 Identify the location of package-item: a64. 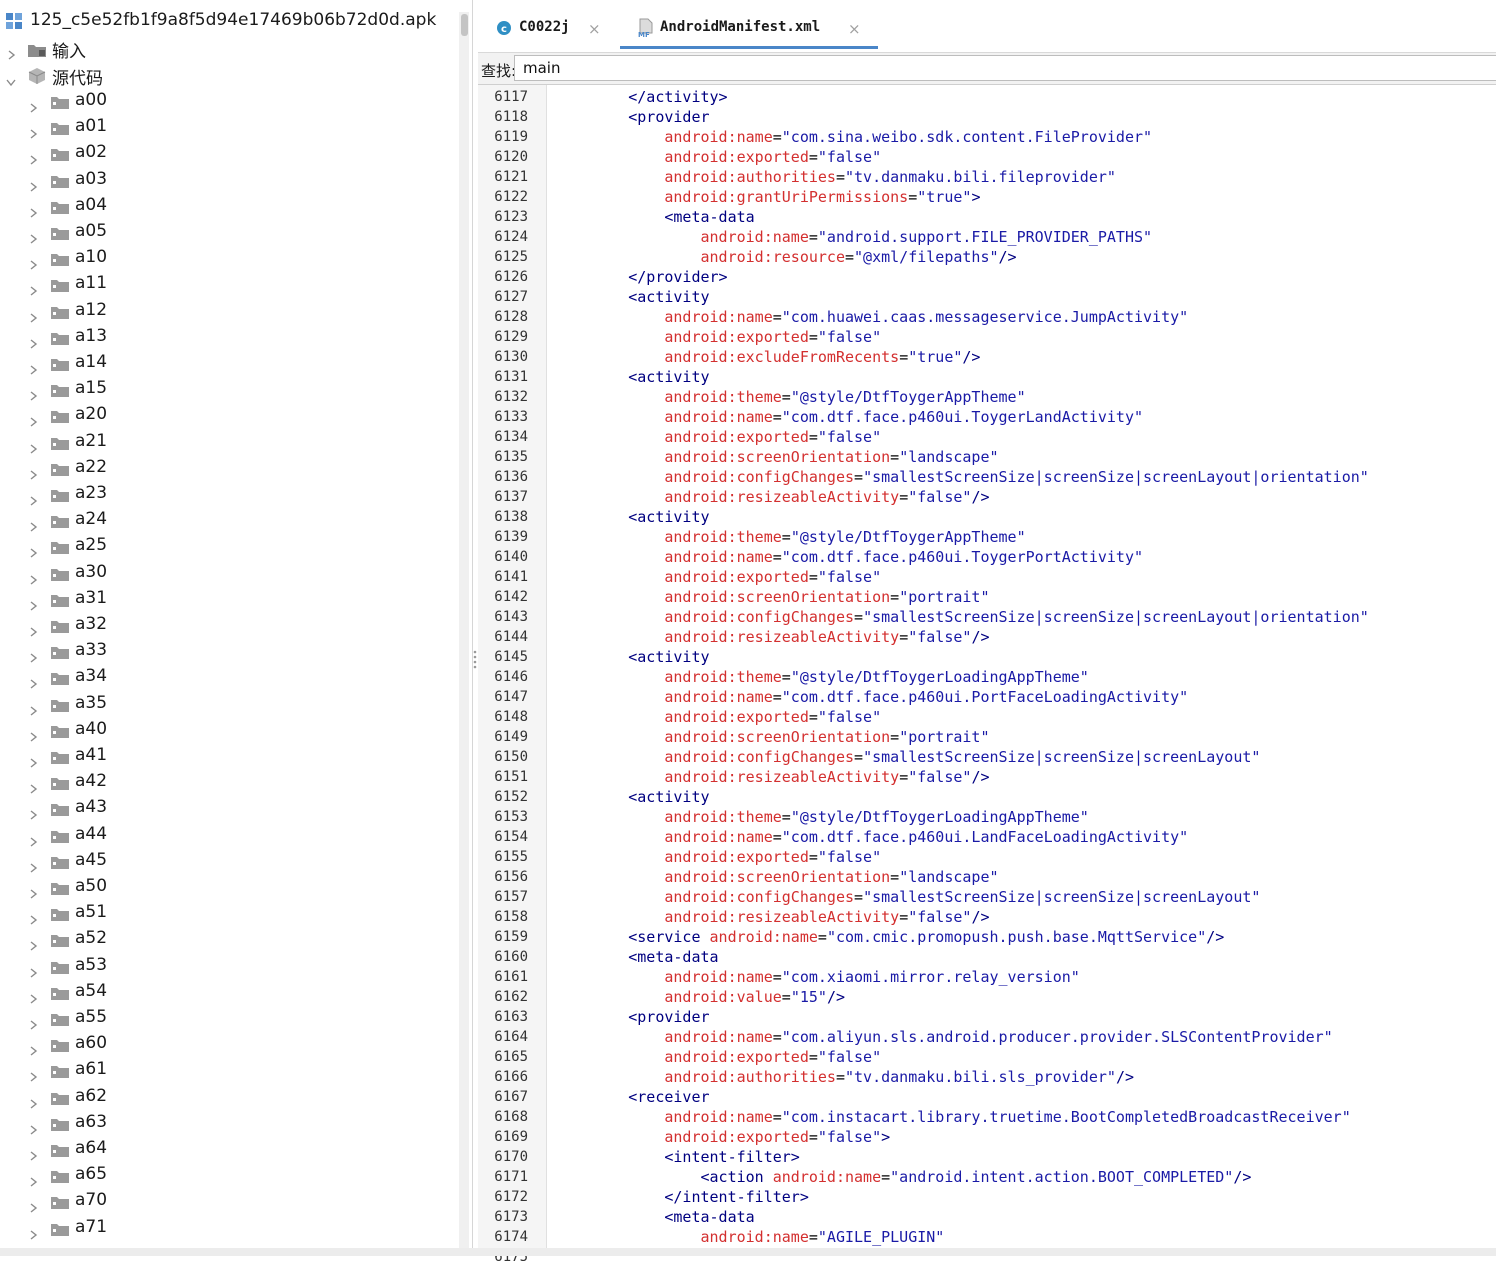
(227, 1150).